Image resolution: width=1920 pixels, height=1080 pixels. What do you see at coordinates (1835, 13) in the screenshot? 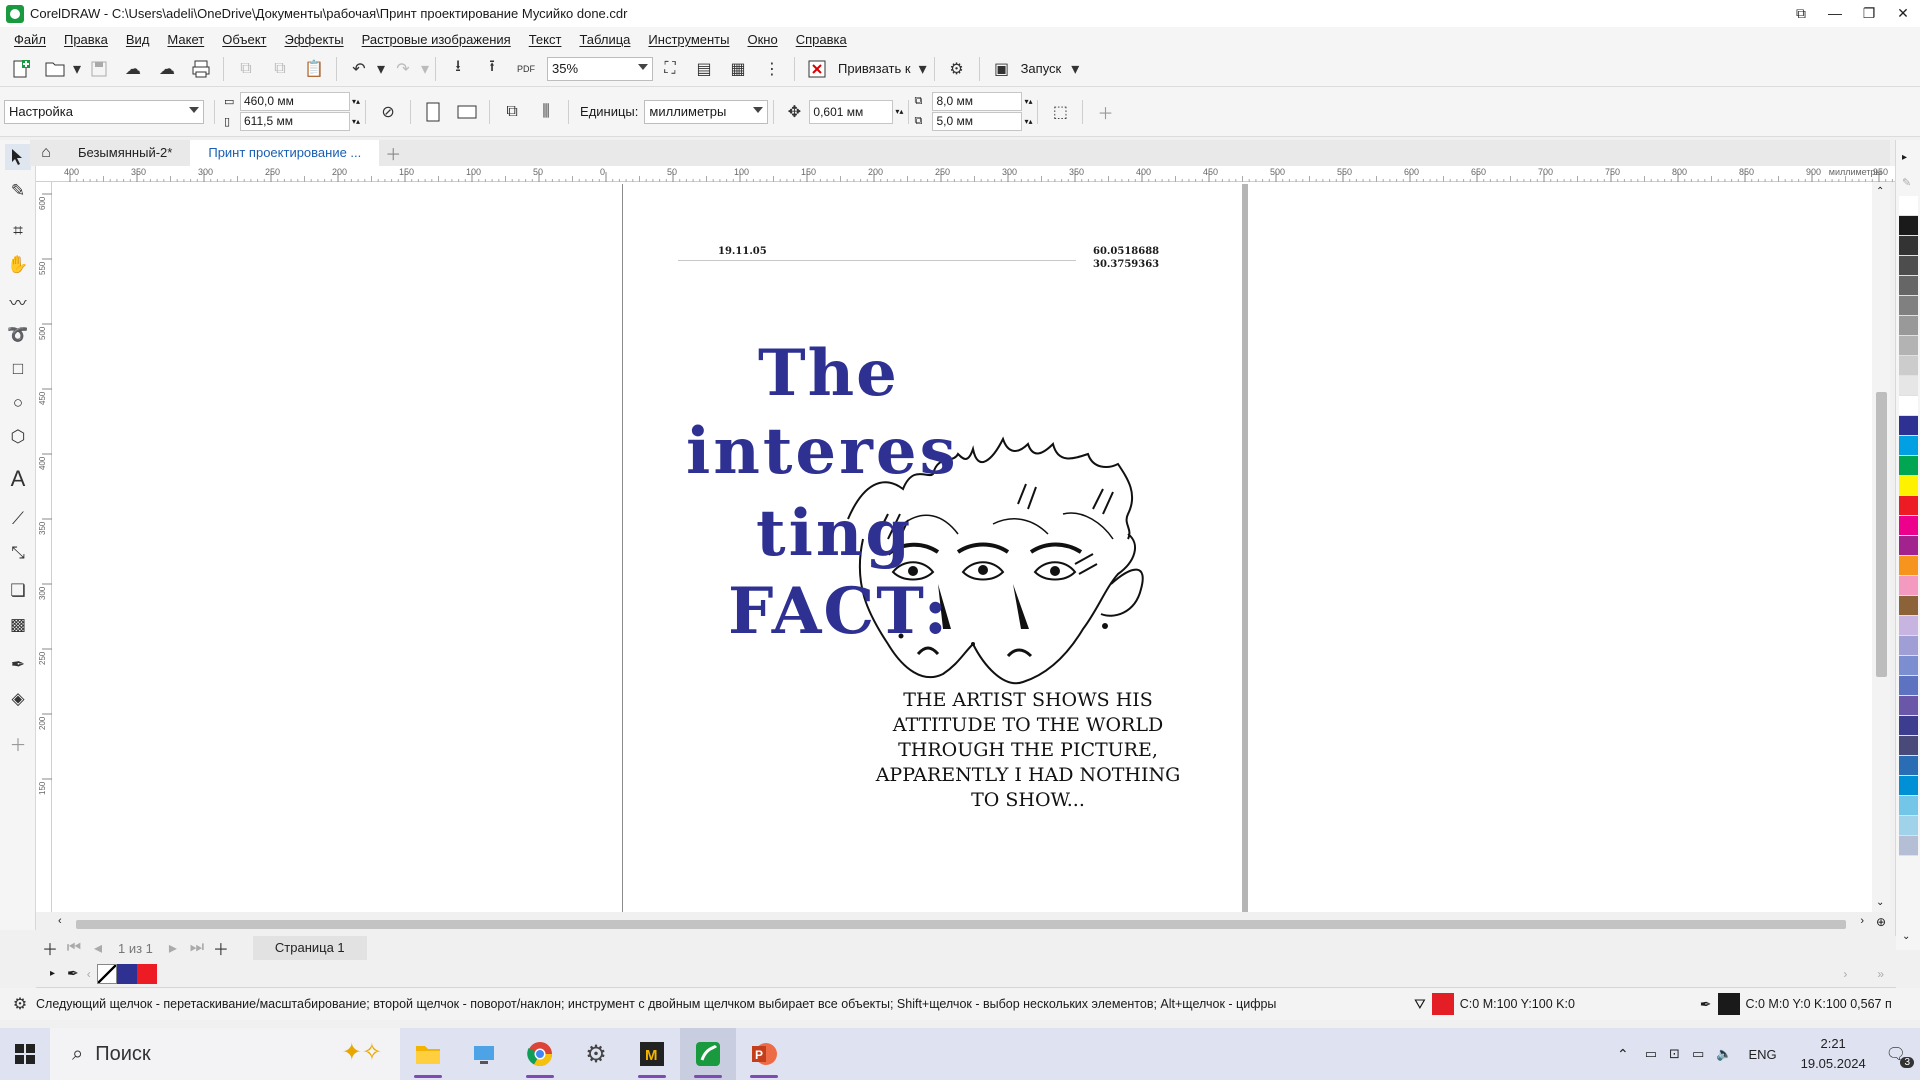
I see `minimize-button: —` at bounding box center [1835, 13].